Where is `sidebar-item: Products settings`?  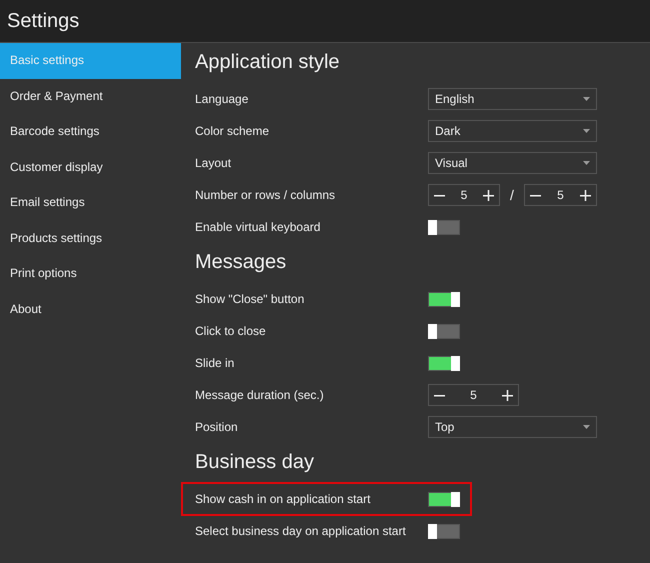 sidebar-item: Products settings is located at coordinates (90, 238).